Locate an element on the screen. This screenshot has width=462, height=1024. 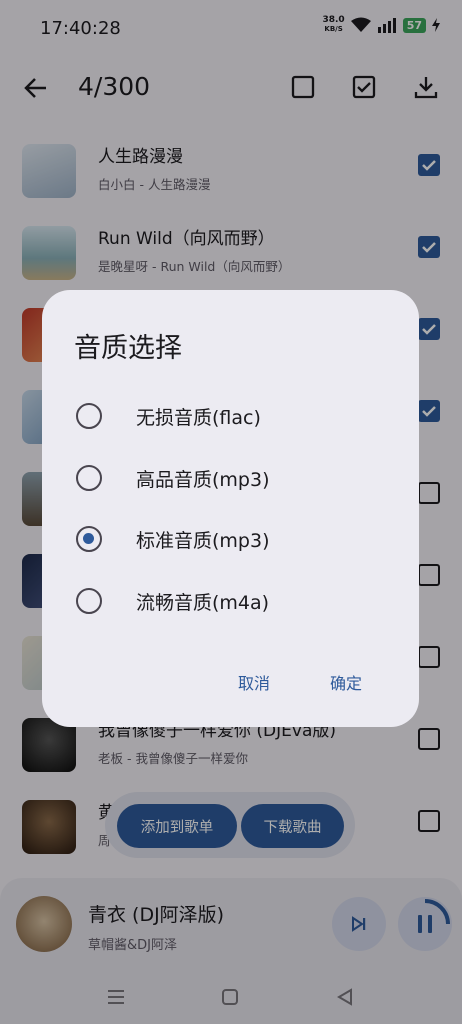
option-label: 标准音质(mp3) is located at coordinates (203, 541).